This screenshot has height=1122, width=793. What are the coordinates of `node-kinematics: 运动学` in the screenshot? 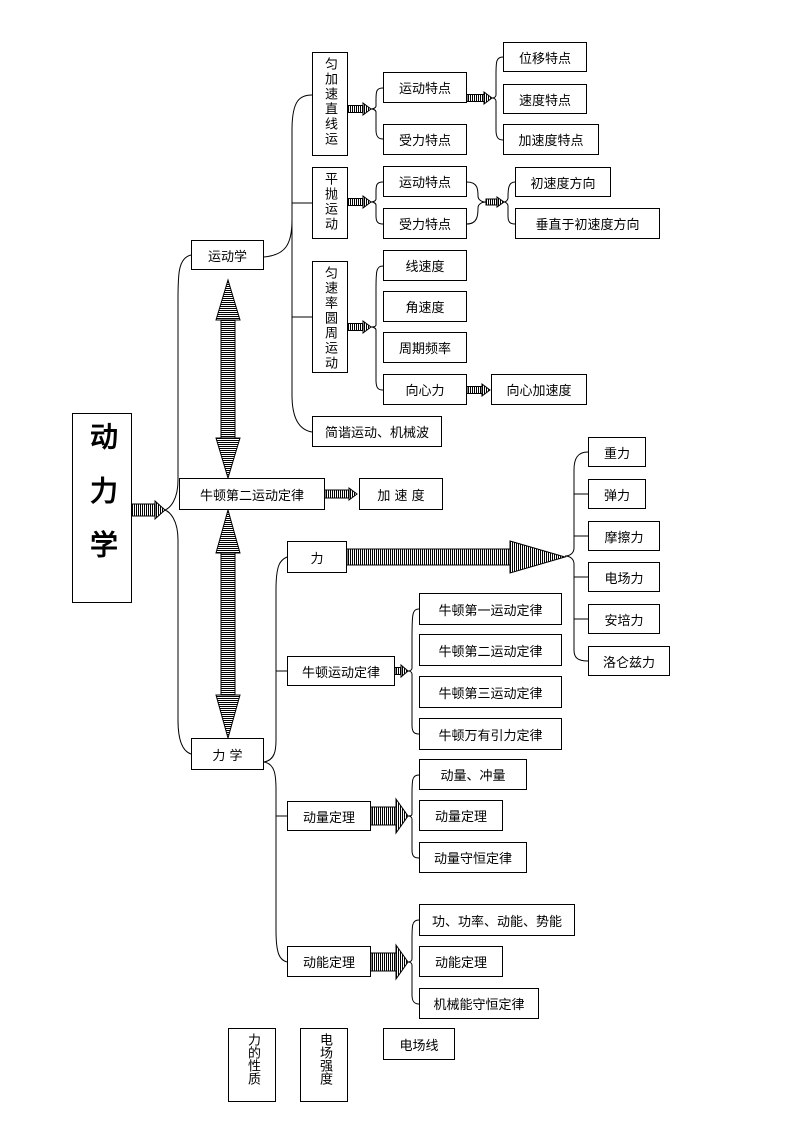 It's located at (227, 255).